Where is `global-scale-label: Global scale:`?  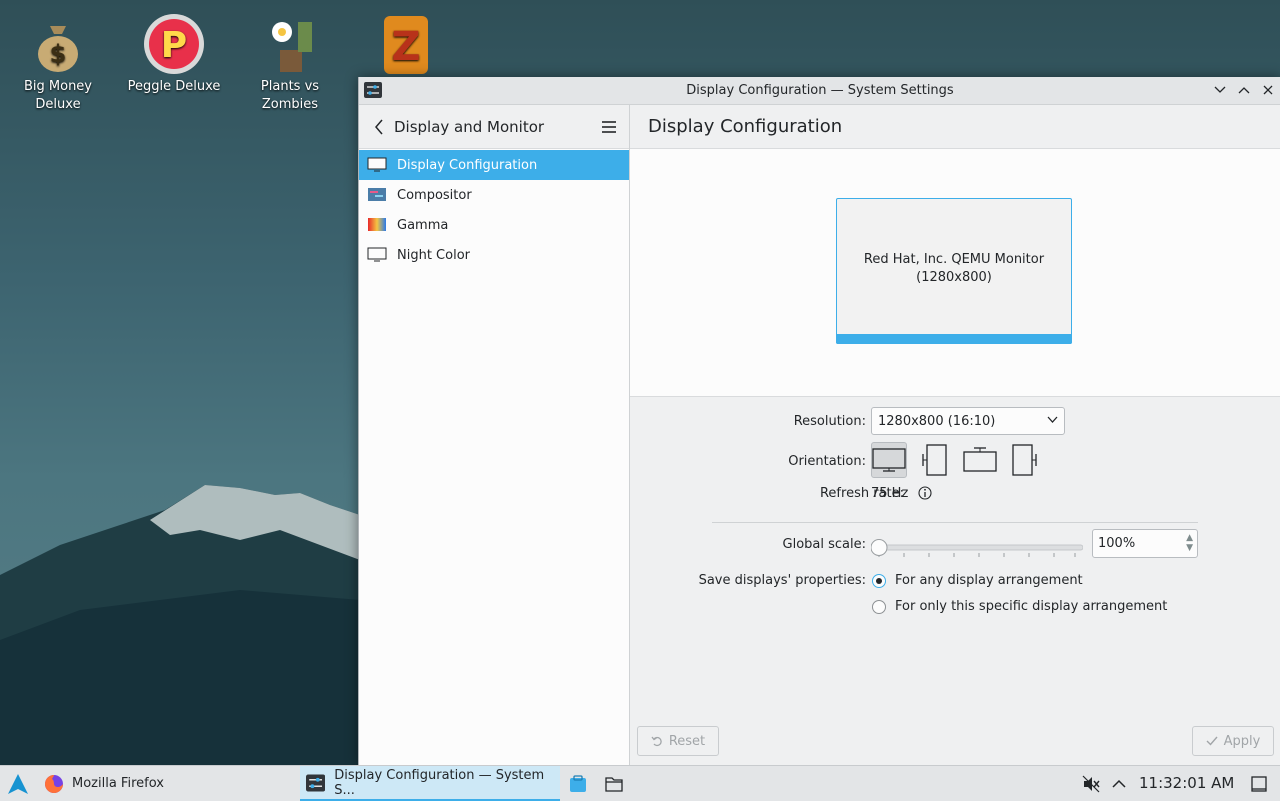 global-scale-label: Global scale: is located at coordinates (824, 544).